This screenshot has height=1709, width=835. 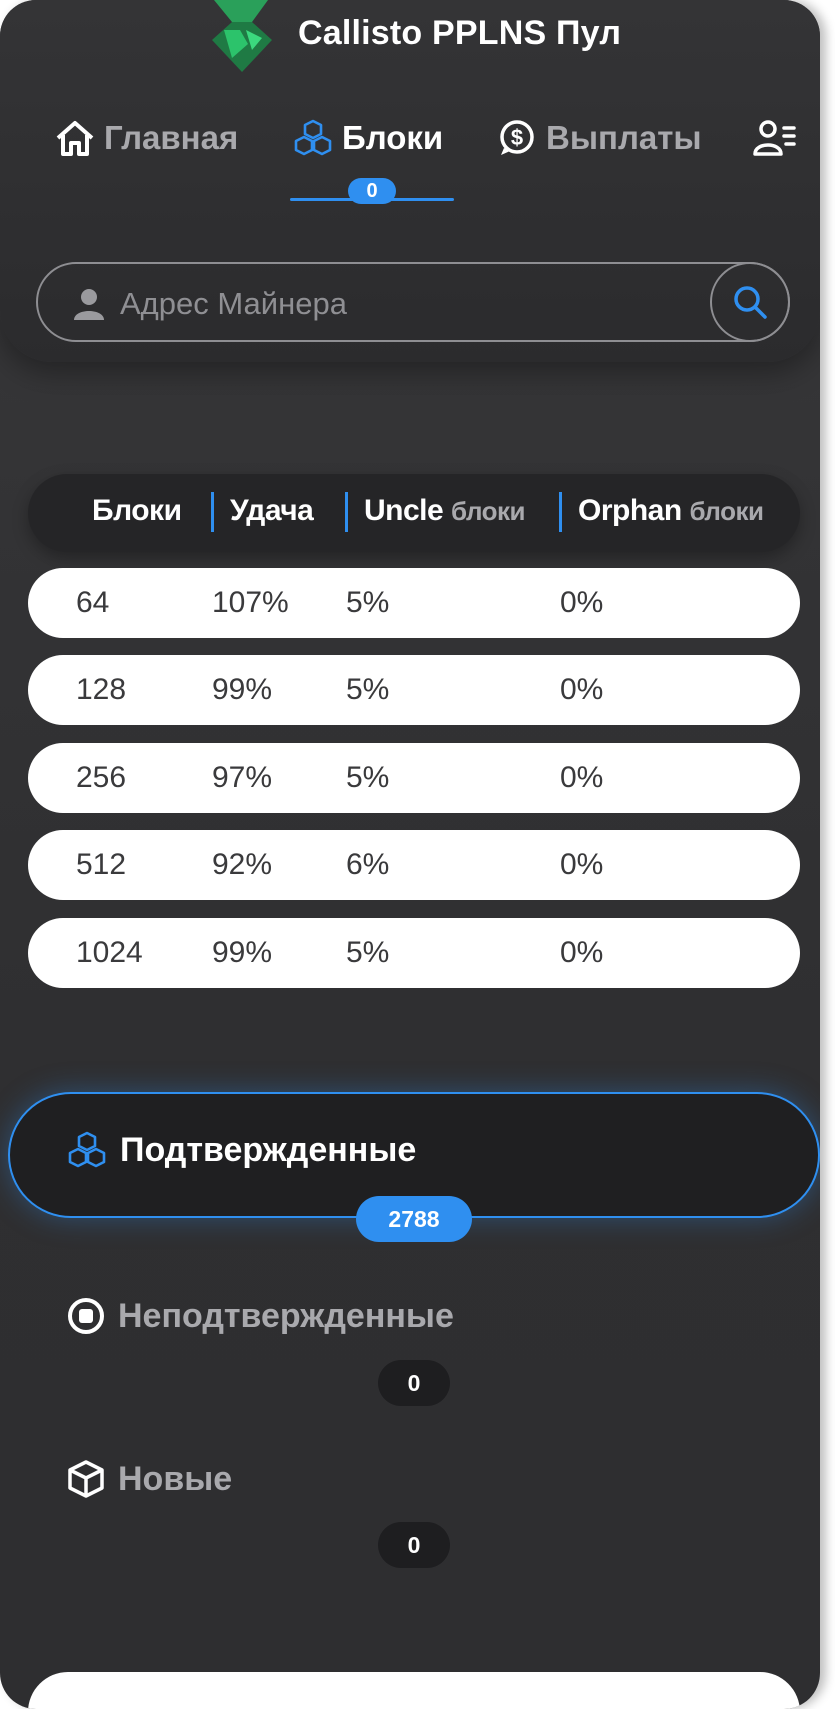 What do you see at coordinates (774, 138) in the screenshot?
I see `users-icon` at bounding box center [774, 138].